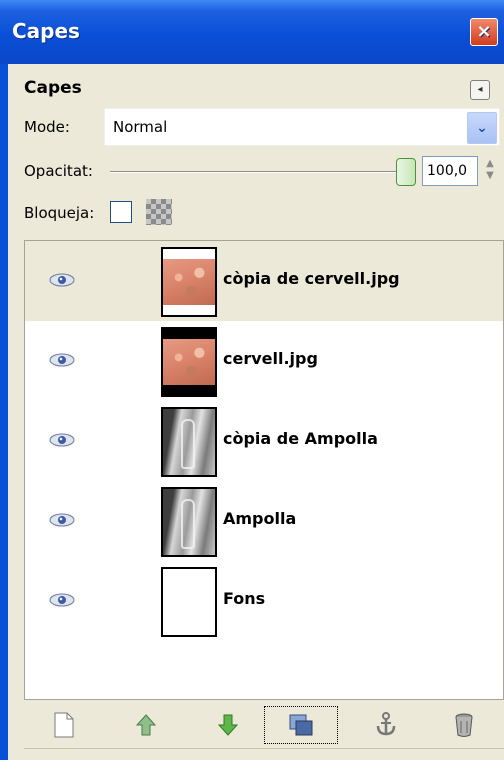 The image size is (504, 760). Describe the element at coordinates (47, 127) in the screenshot. I see `mode-label: Mode:` at that location.